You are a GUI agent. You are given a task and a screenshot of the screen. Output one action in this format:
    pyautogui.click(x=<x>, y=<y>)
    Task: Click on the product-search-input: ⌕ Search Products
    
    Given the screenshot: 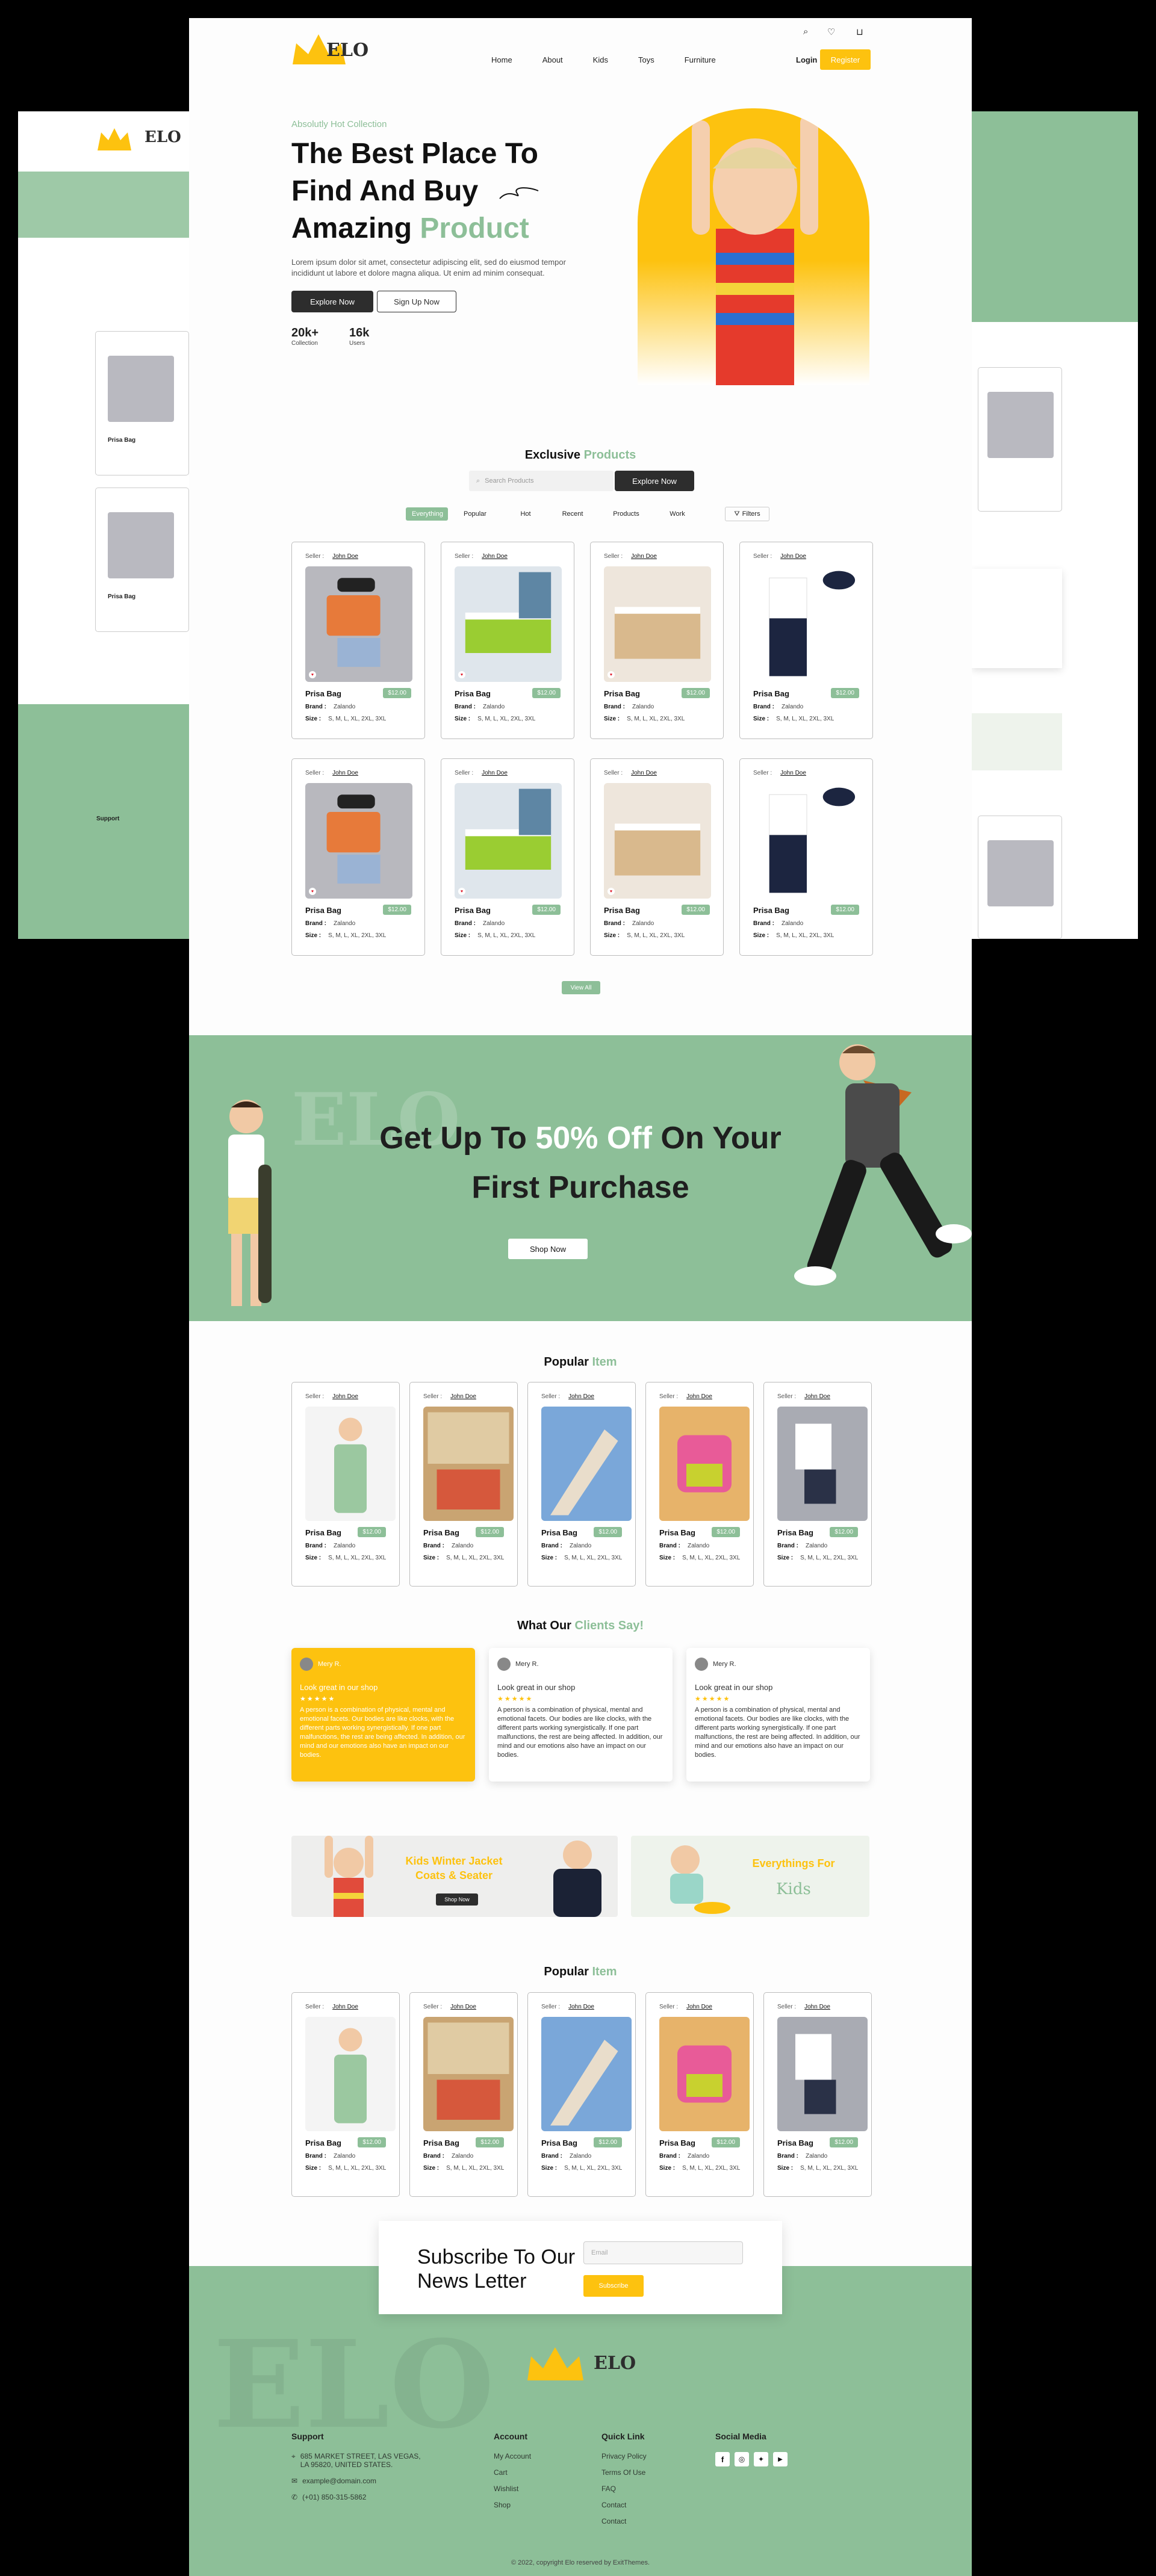 What is the action you would take?
    pyautogui.click(x=541, y=481)
    